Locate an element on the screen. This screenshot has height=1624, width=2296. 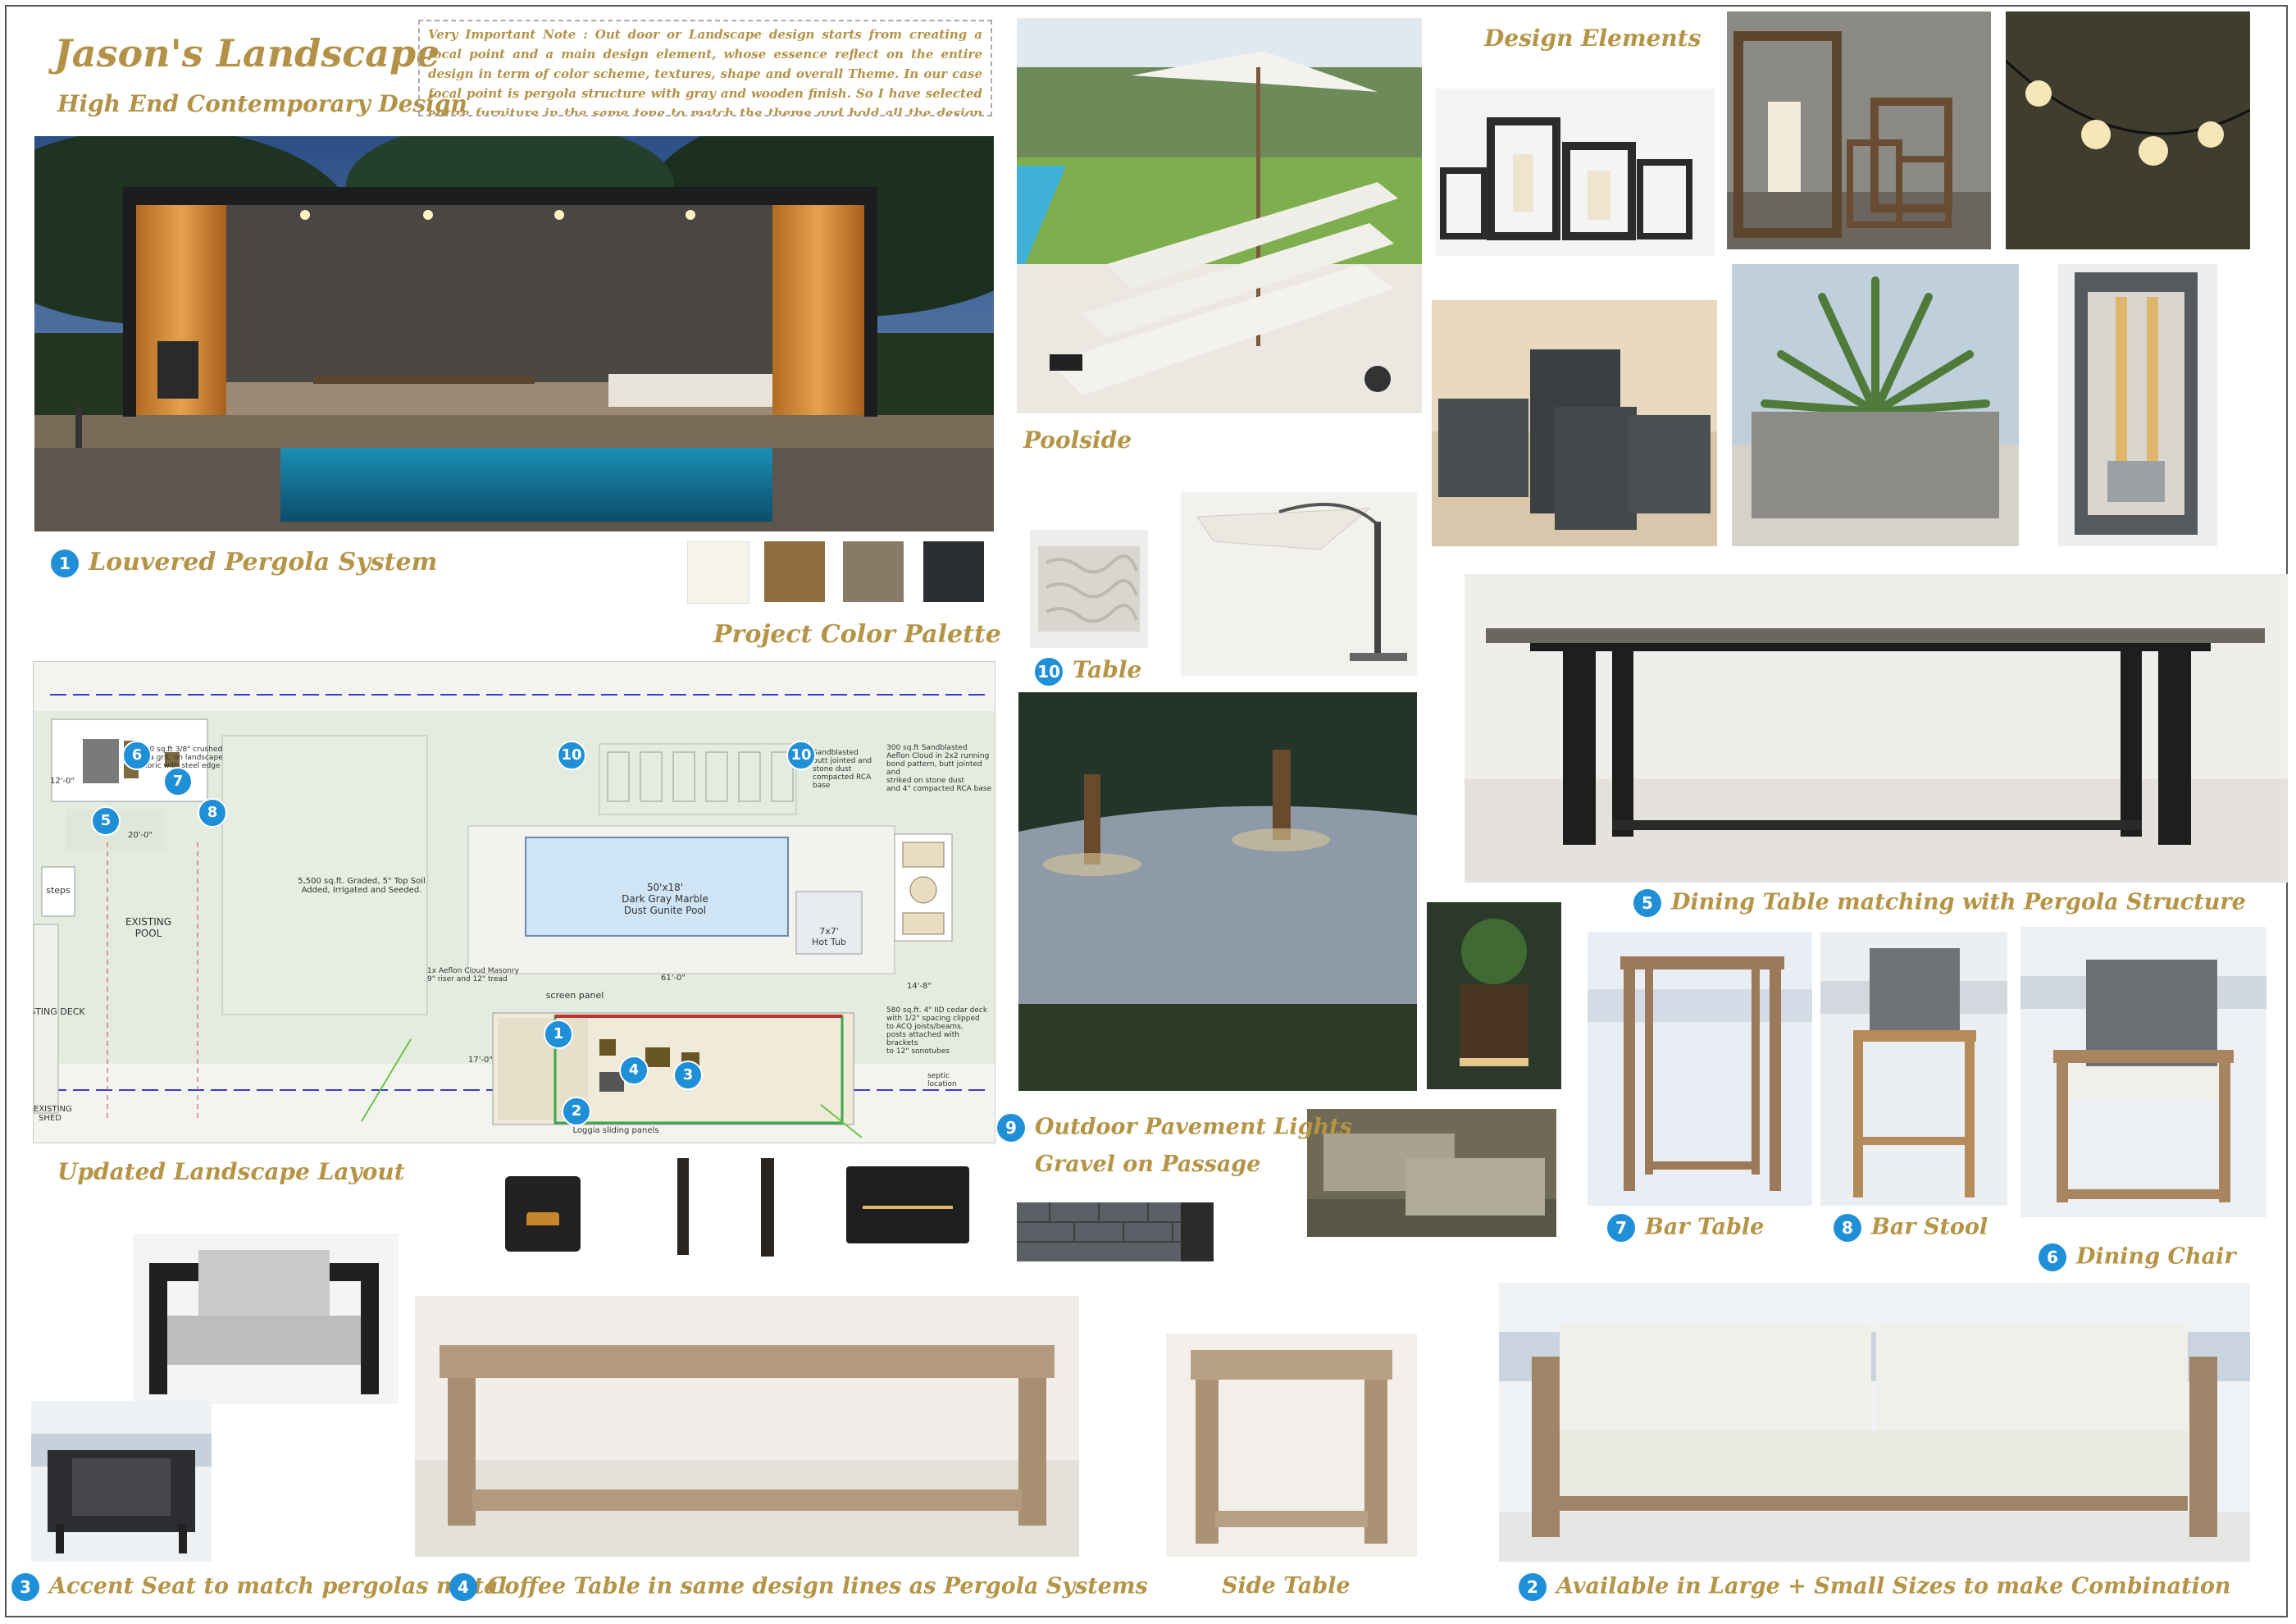
board-title: Jason's Landscape is located at coordinates (247, 53).